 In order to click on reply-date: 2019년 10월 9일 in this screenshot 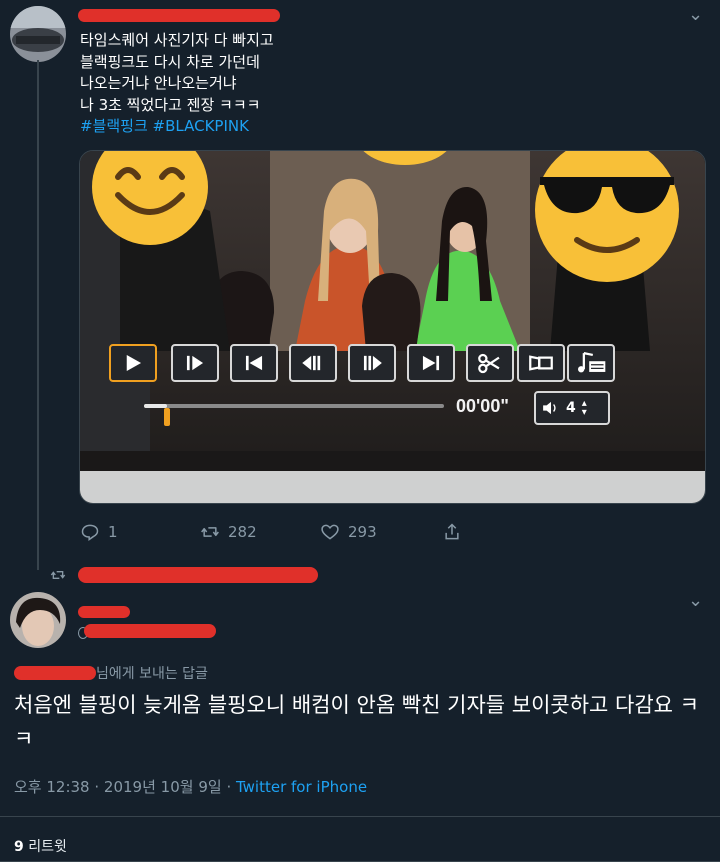, I will do `click(163, 787)`.